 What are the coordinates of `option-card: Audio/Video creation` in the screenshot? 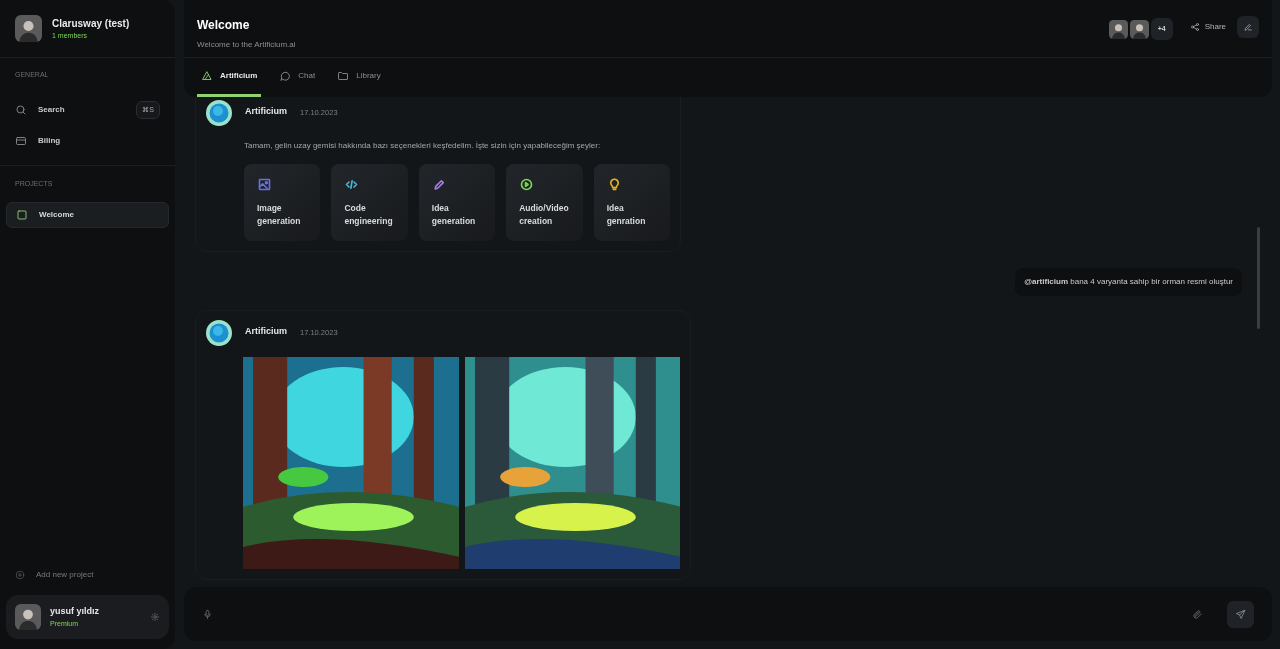 It's located at (544, 202).